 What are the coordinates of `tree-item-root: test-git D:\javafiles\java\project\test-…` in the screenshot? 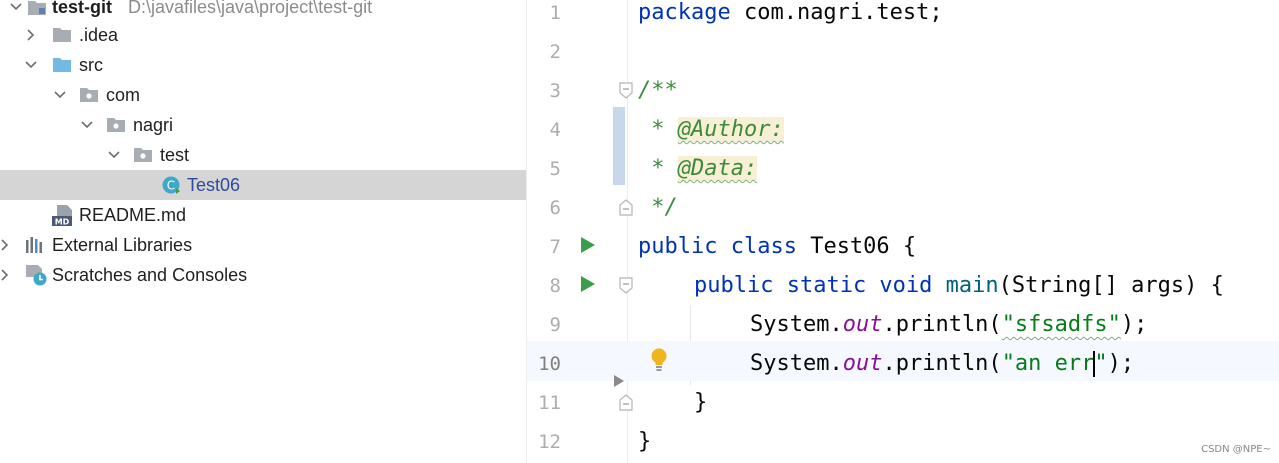 It's located at (263, 11).